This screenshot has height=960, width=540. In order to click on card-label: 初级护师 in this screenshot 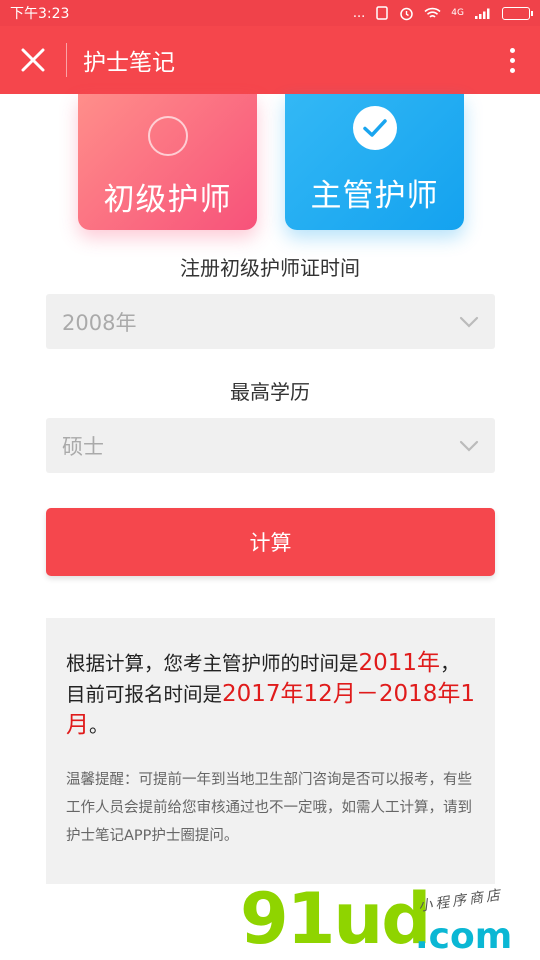, I will do `click(167, 200)`.